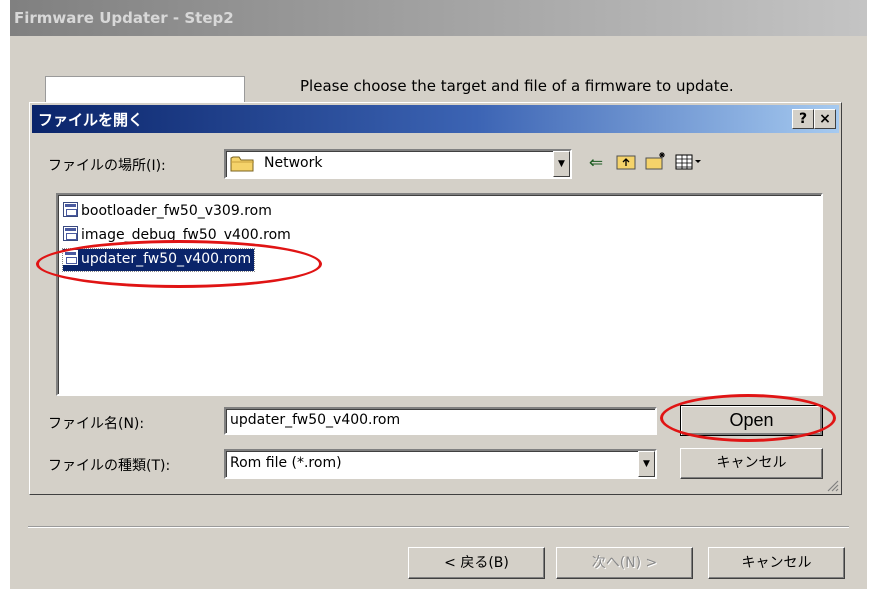 Image resolution: width=877 pixels, height=589 pixels. What do you see at coordinates (286, 463) in the screenshot?
I see `filetype-value: Rom file (*.rom)` at bounding box center [286, 463].